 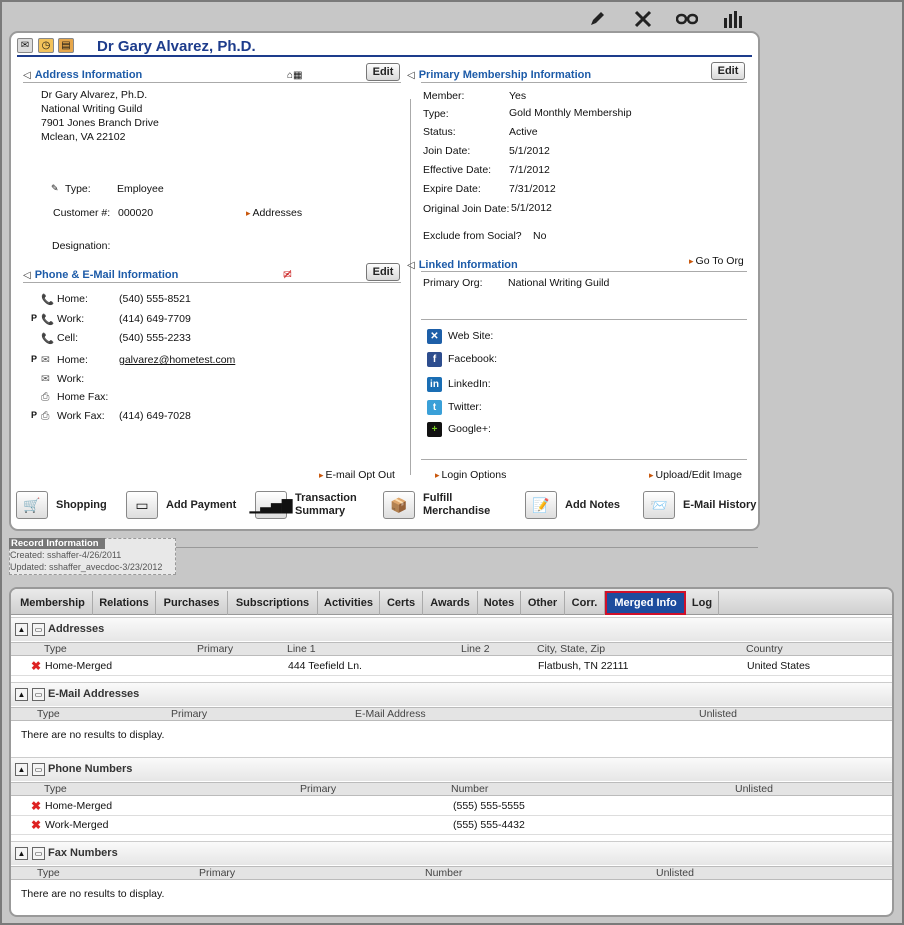 I want to click on shopping-label: Shopping, so click(x=81, y=504).